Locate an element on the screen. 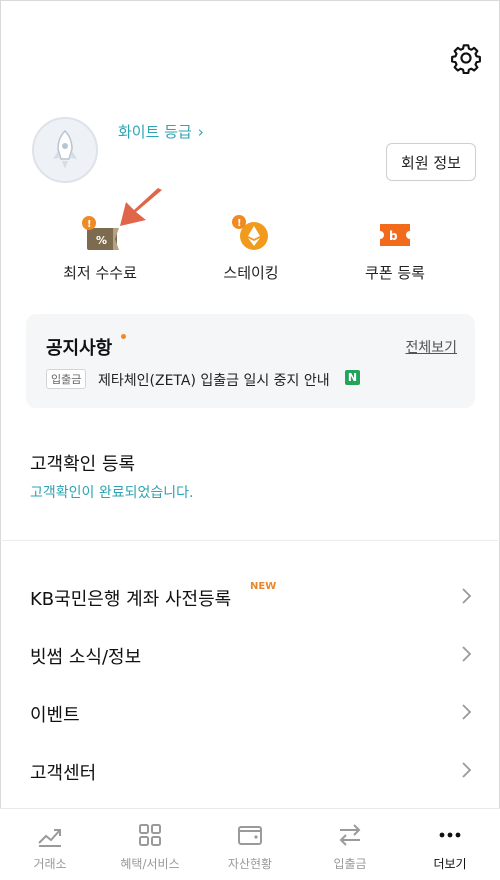  quick-coupon: b 쿠폰 등록 is located at coordinates (395, 247).